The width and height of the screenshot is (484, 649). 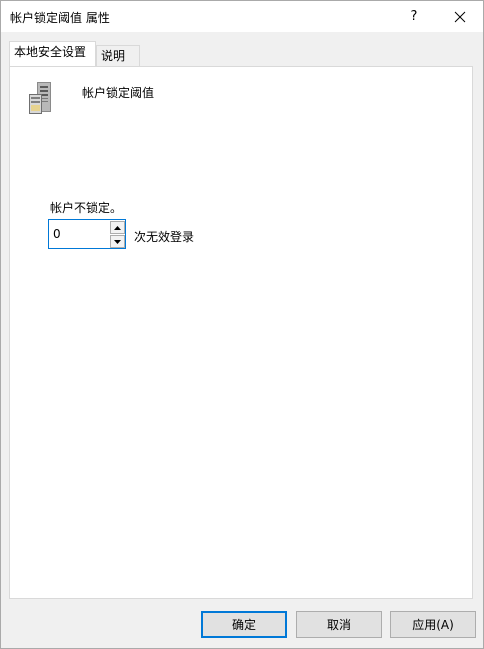 I want to click on cancel-button: 取消, so click(x=339, y=624).